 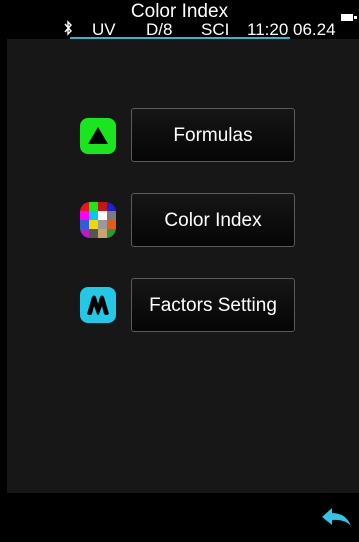 What do you see at coordinates (336, 517) in the screenshot?
I see `back-arrow-icon` at bounding box center [336, 517].